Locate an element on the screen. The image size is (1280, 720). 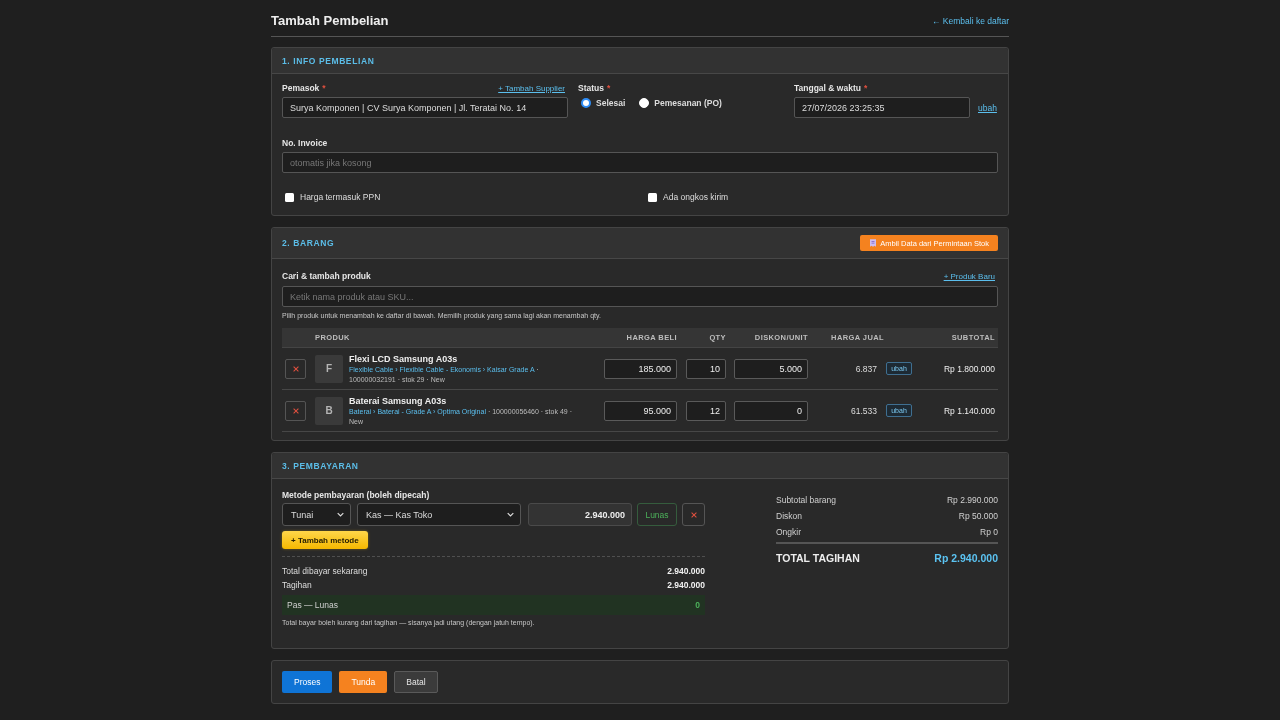
radio-label: Pemesanan (PO) is located at coordinates (688, 103).